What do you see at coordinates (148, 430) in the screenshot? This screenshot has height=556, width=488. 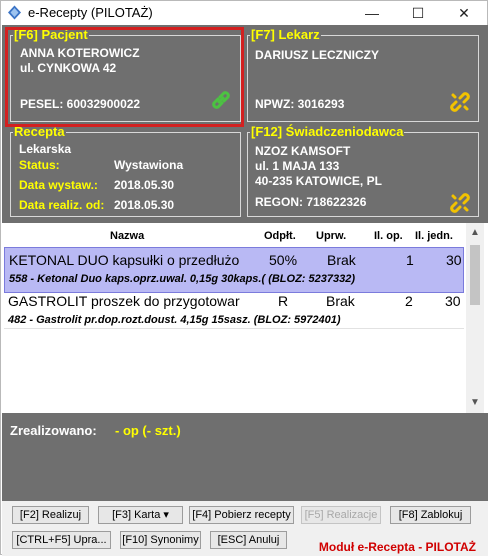 I see `realized-value: - op (- szt.)` at bounding box center [148, 430].